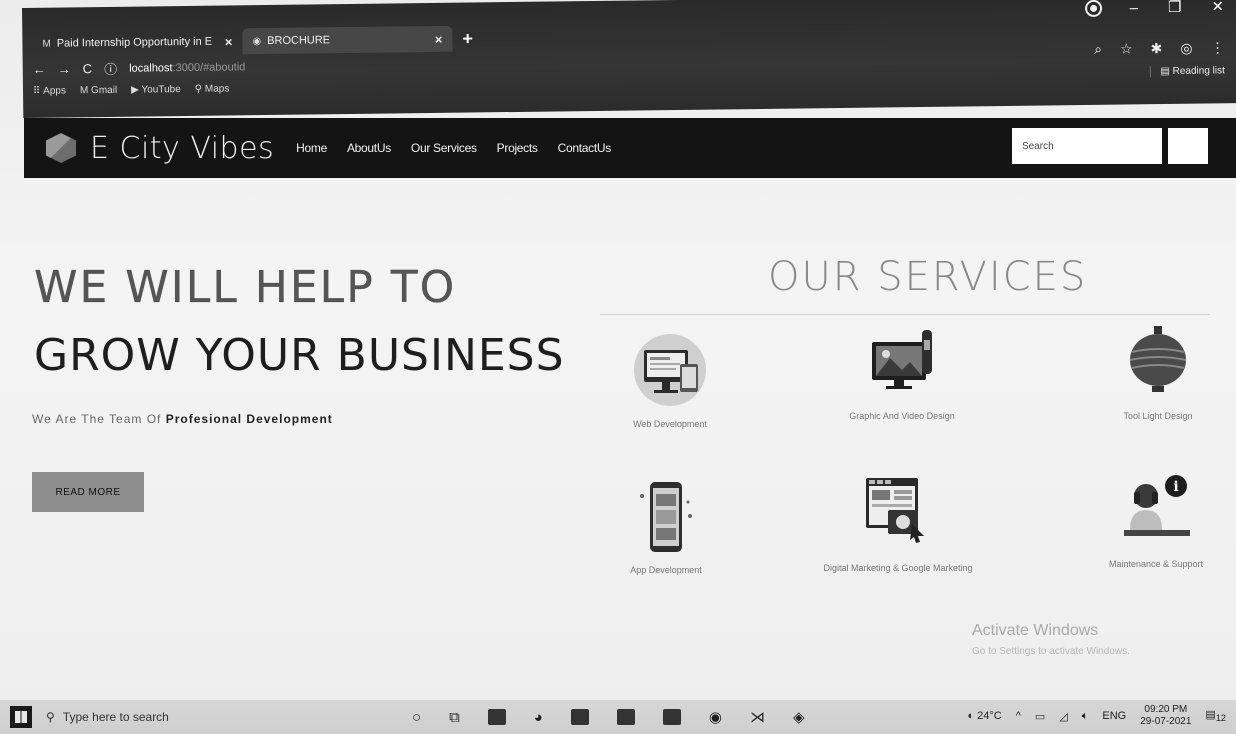 The height and width of the screenshot is (734, 1236). What do you see at coordinates (182, 148) in the screenshot?
I see `brand-name: E City Vibes` at bounding box center [182, 148].